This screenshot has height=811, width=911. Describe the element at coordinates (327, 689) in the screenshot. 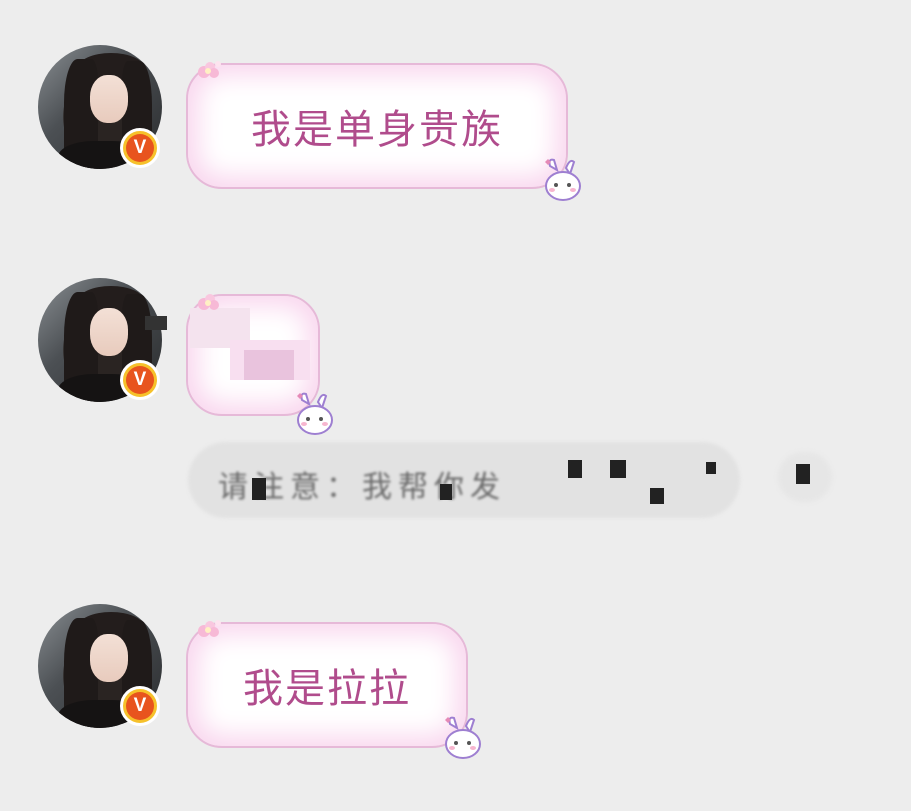

I see `message-text: 我是拉拉` at that location.